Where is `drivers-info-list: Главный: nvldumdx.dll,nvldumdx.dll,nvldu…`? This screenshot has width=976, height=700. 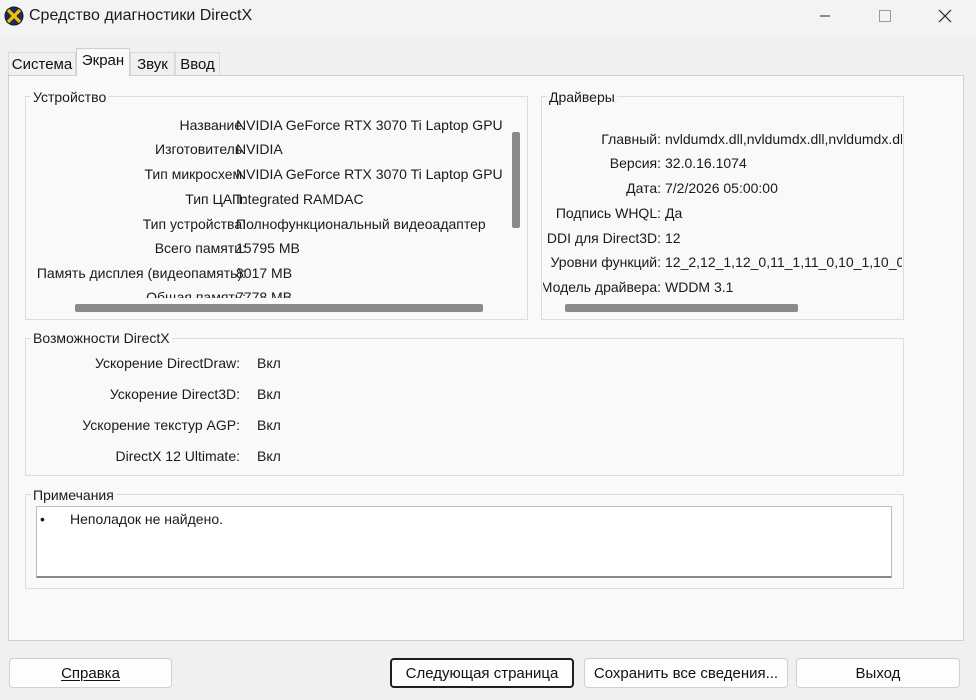
drivers-info-list: Главный: nvldumdx.dll,nvldumdx.dll,nvldu… is located at coordinates (722, 212).